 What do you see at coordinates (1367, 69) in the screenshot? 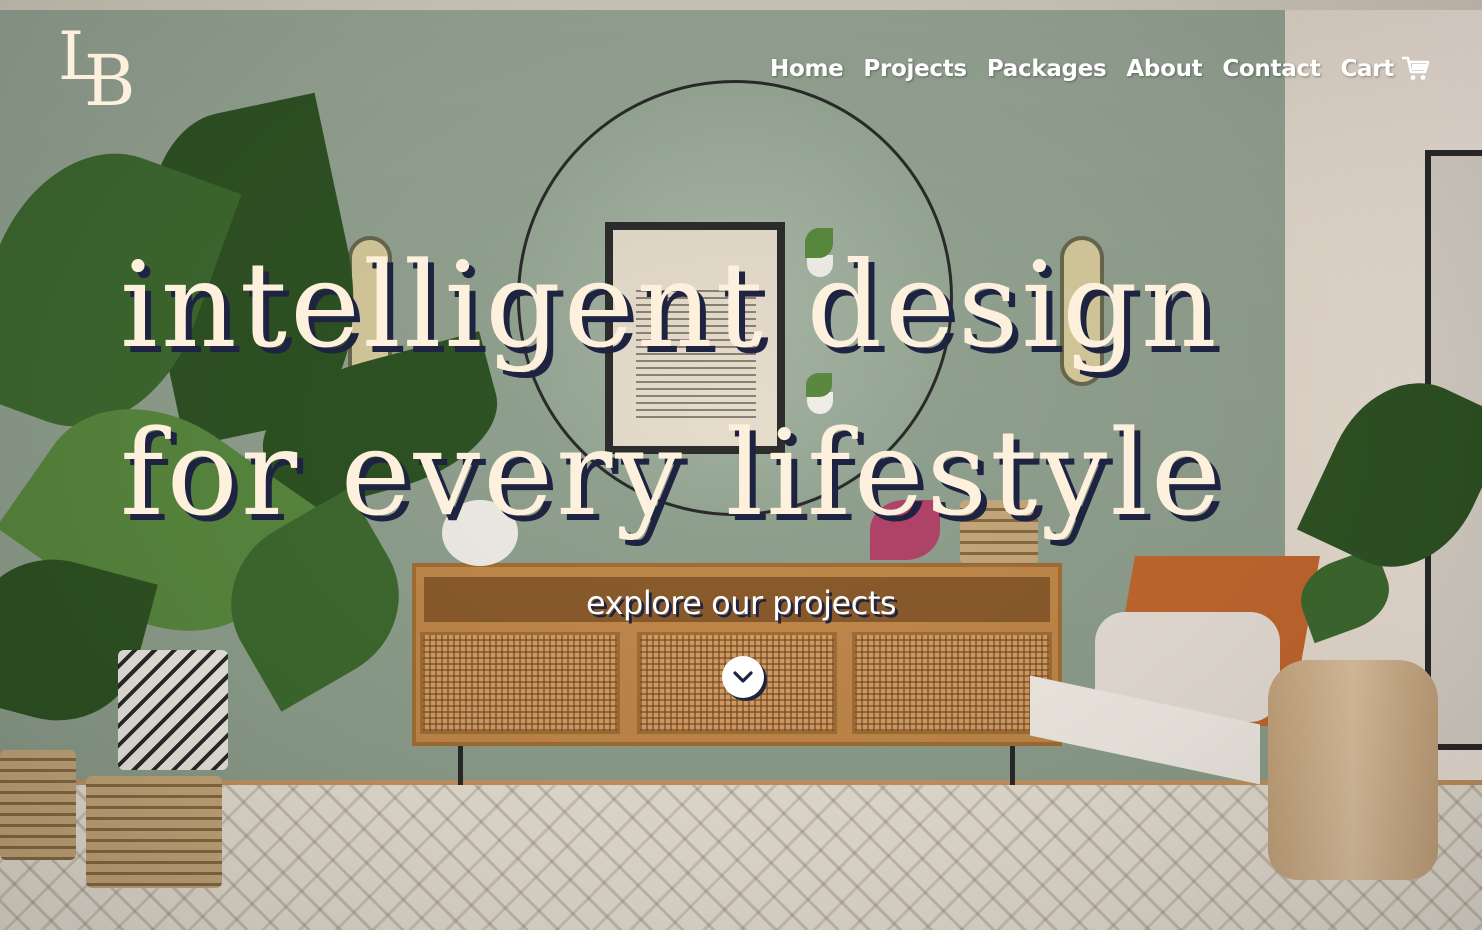
I see `cart-label: Cart` at bounding box center [1367, 69].